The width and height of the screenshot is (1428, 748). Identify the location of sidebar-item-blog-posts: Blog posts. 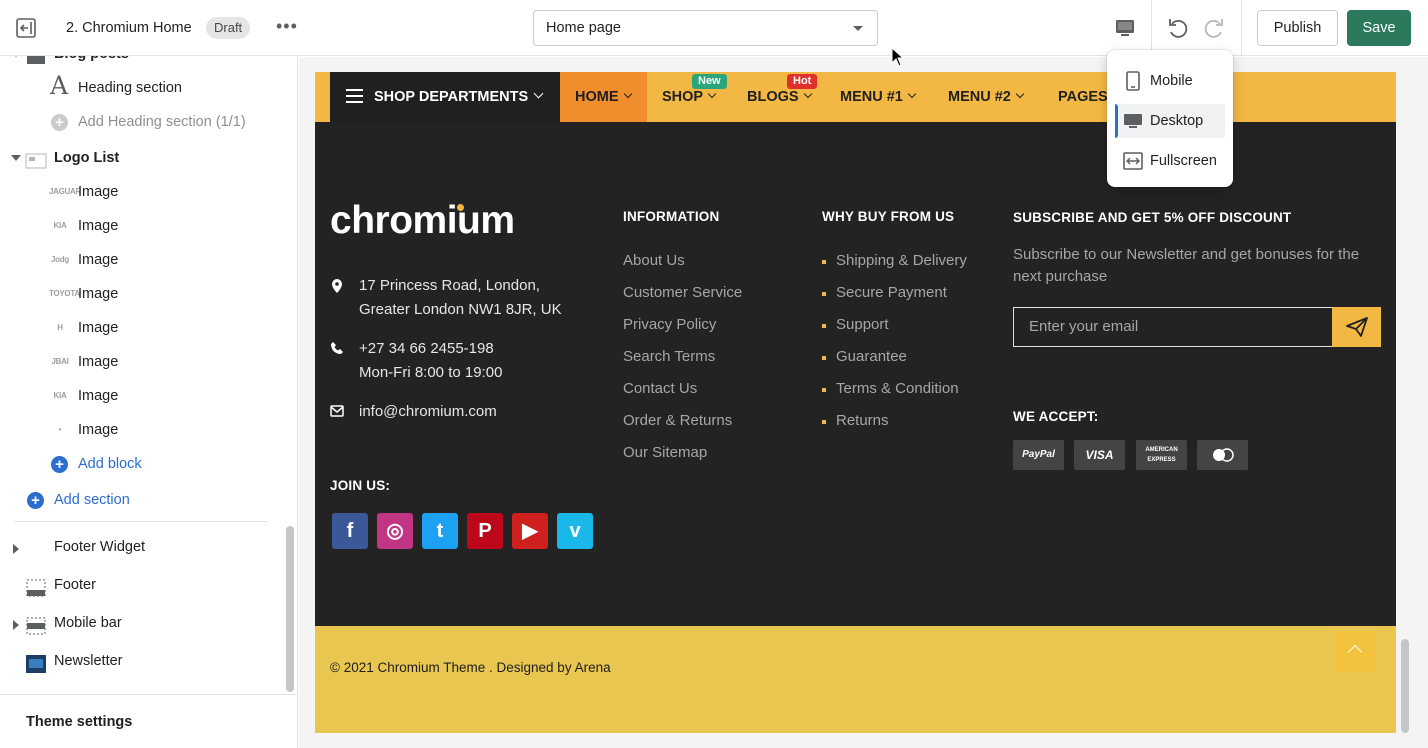
(142, 63).